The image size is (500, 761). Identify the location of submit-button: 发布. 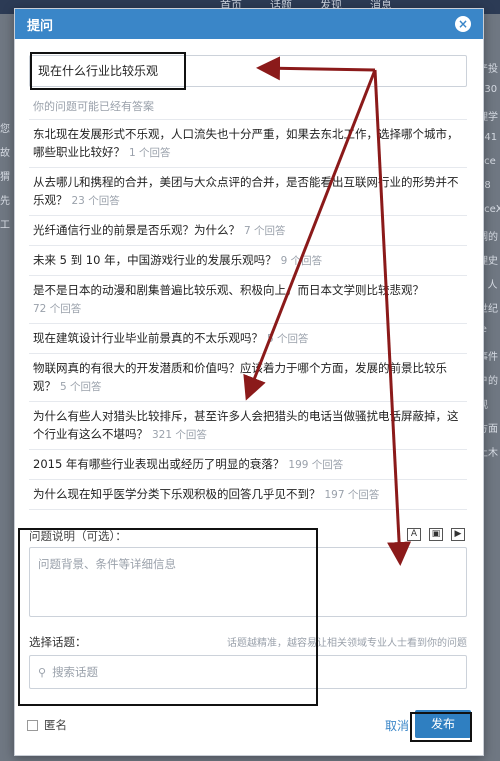
(443, 724).